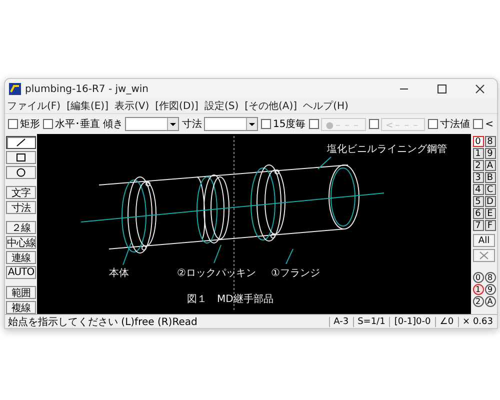 The width and height of the screenshot is (500, 400). I want to click on tool-button: 中心線, so click(21, 242).